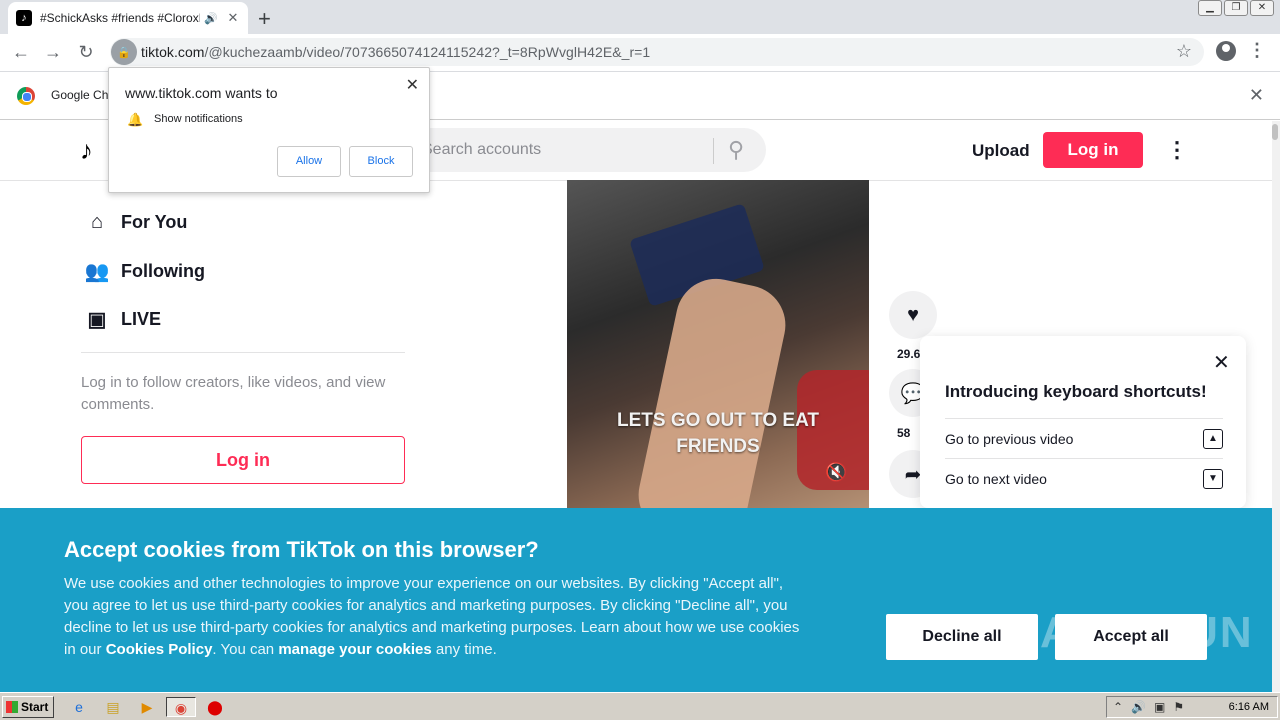  Describe the element at coordinates (154, 222) in the screenshot. I see `sidebar-item-label: For You` at that location.